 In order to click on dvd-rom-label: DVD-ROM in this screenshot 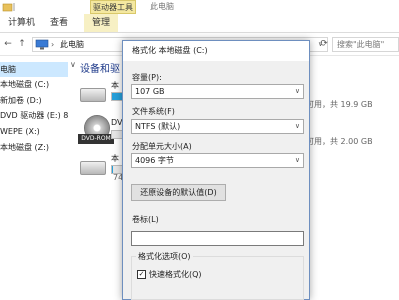, I will do `click(96, 139)`.